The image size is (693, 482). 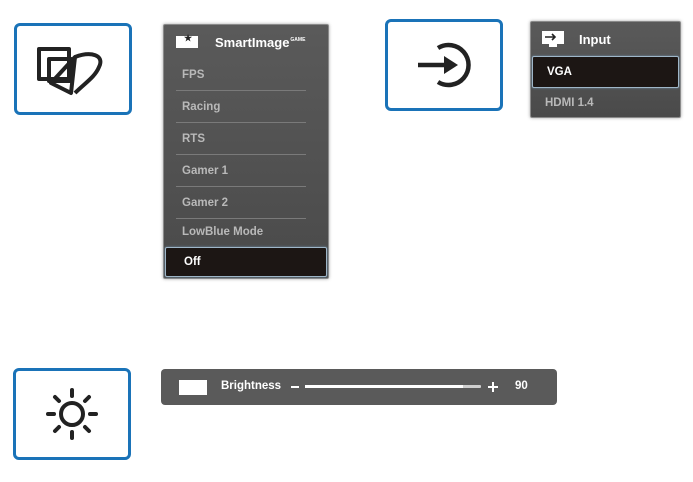 I want to click on minus-icon, so click(x=295, y=387).